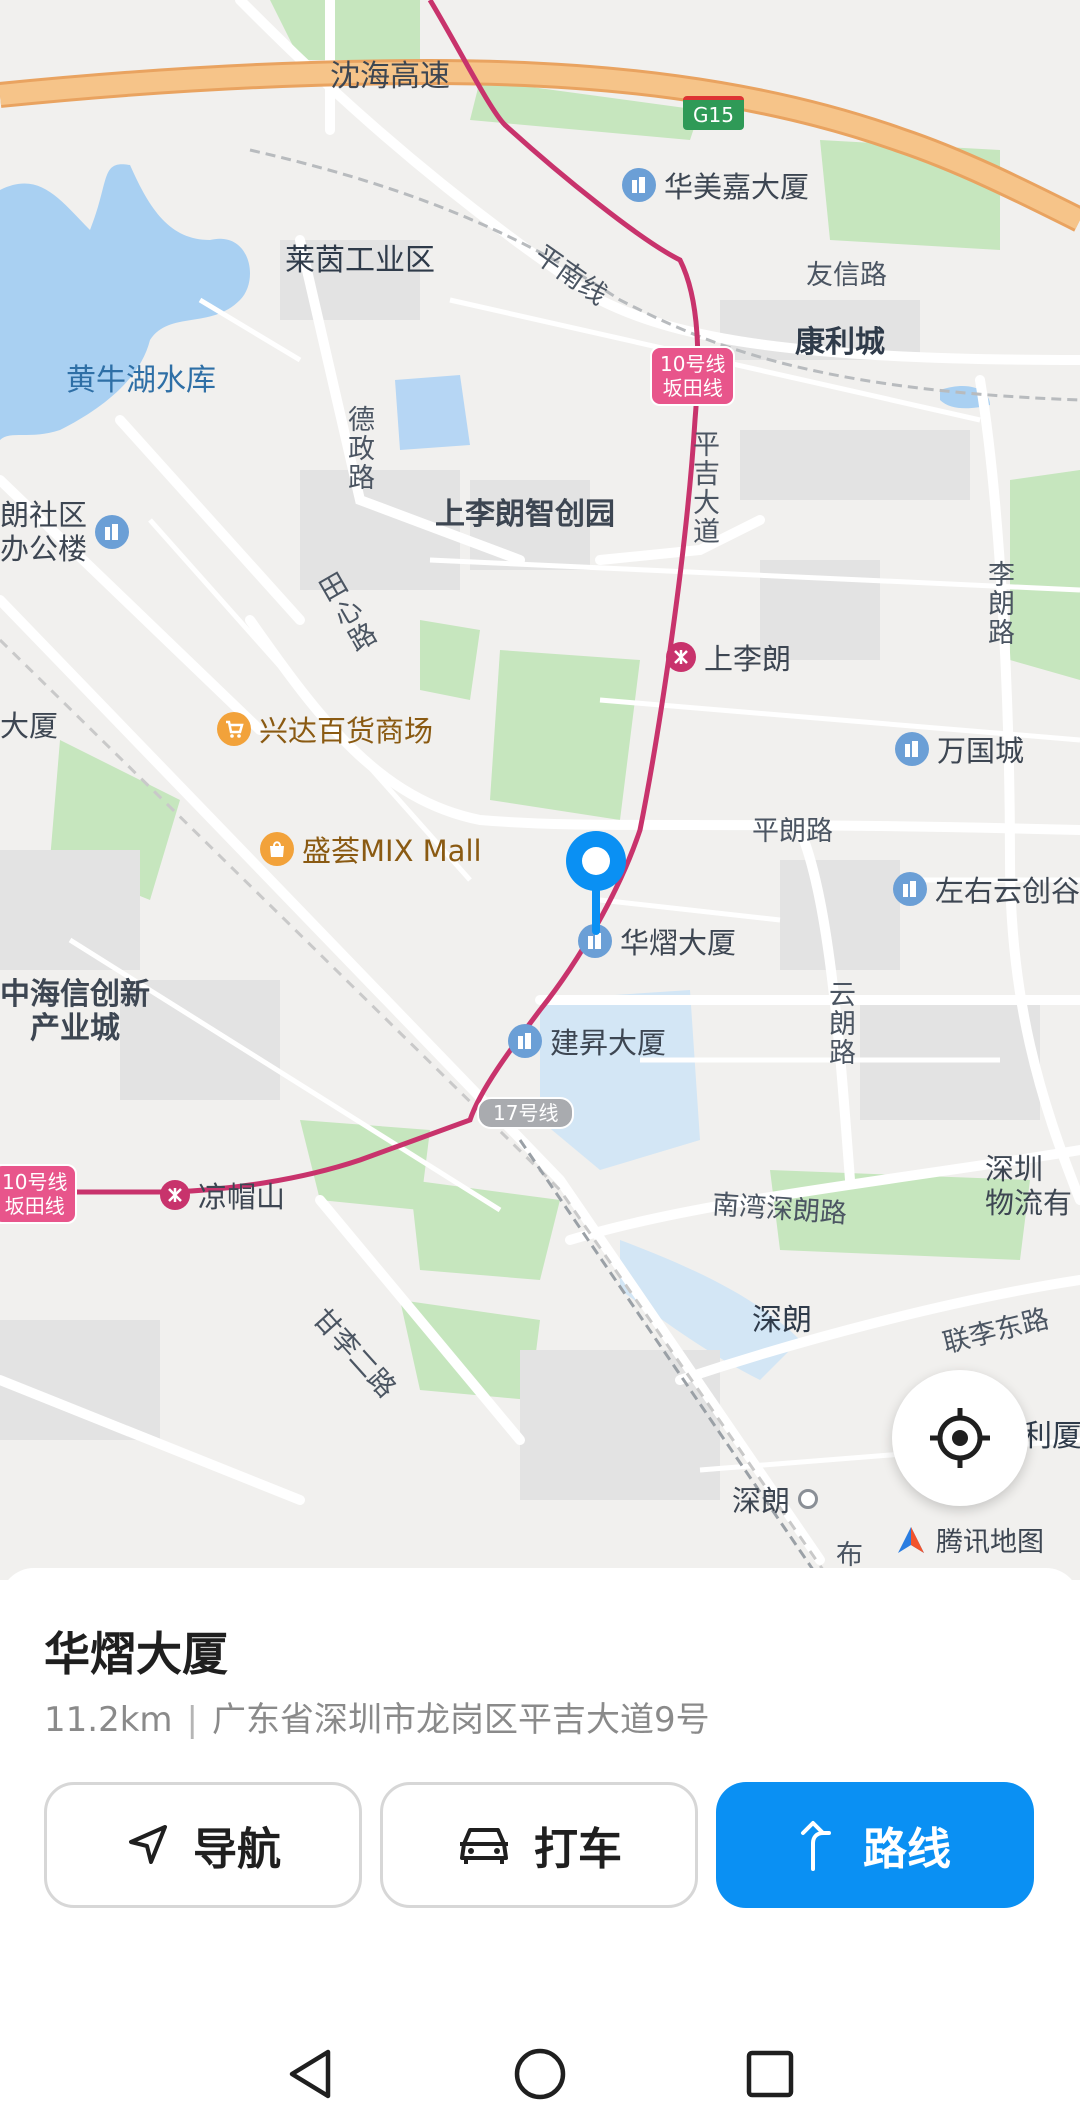 Image resolution: width=1080 pixels, height=2125 pixels. What do you see at coordinates (808, 1499) in the screenshot?
I see `station-dot-icon` at bounding box center [808, 1499].